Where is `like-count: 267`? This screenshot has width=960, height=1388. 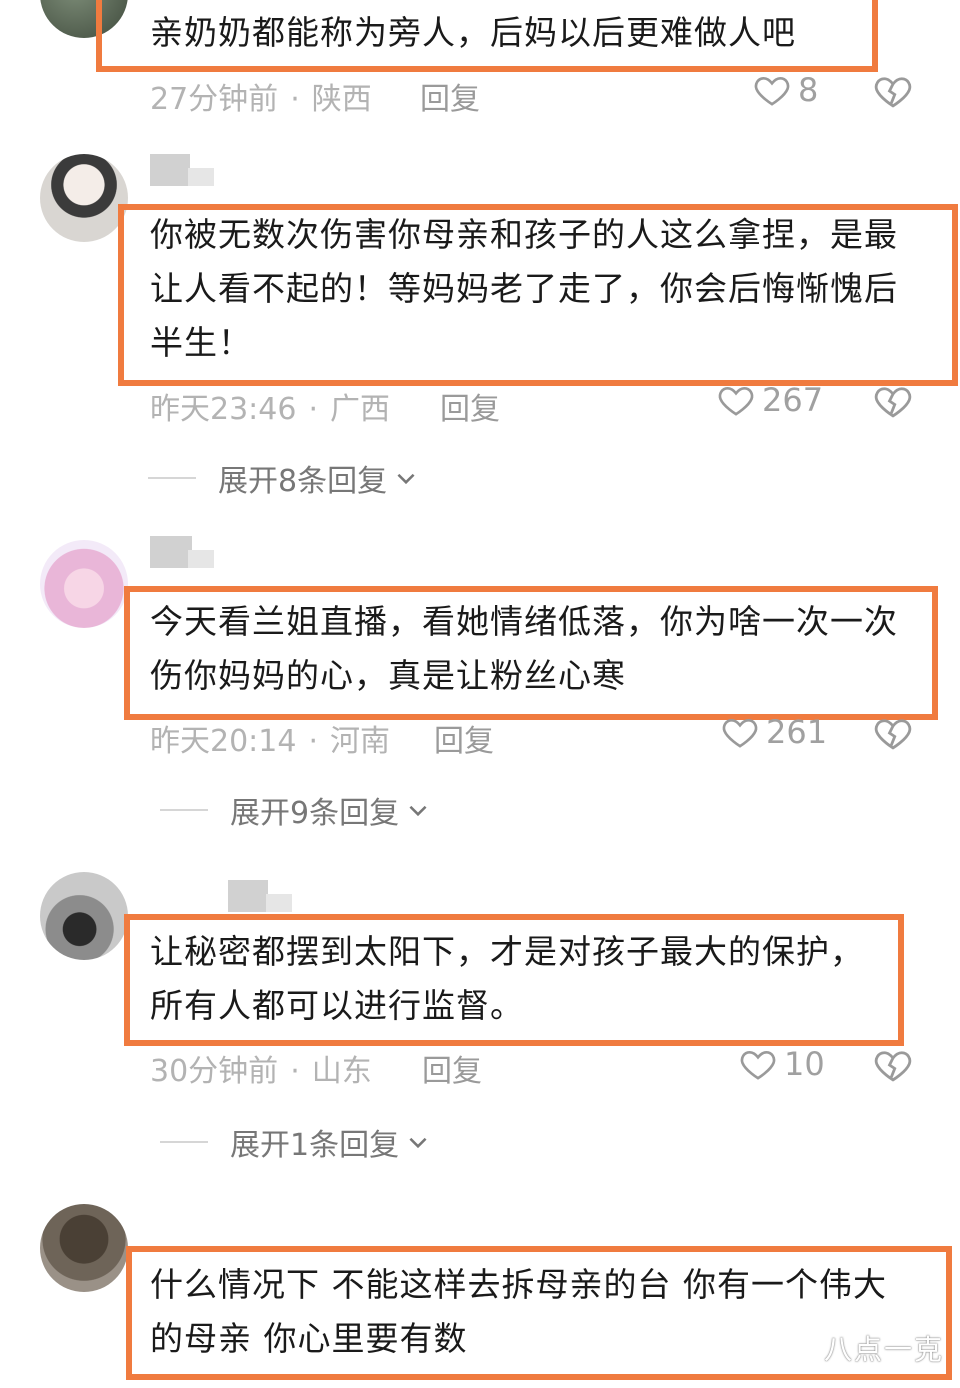
like-count: 267 is located at coordinates (793, 400).